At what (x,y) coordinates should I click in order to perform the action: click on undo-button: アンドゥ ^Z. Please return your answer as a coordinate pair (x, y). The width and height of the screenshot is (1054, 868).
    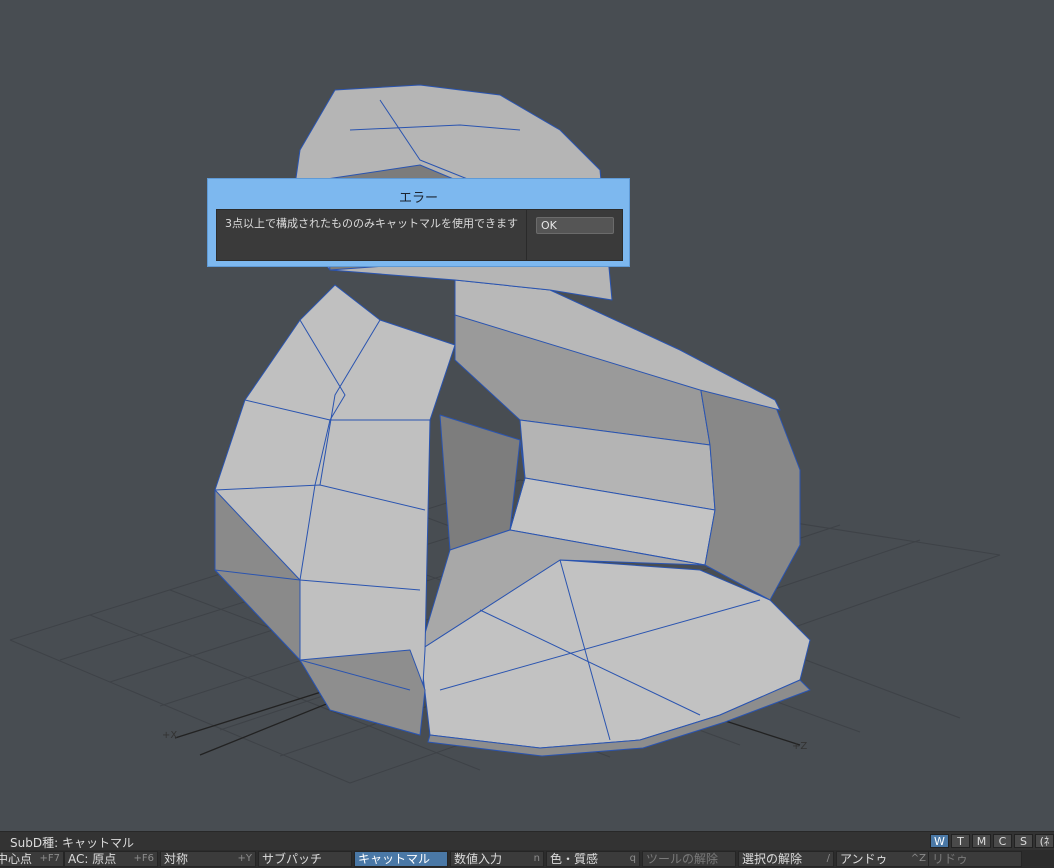
    Looking at the image, I should click on (883, 859).